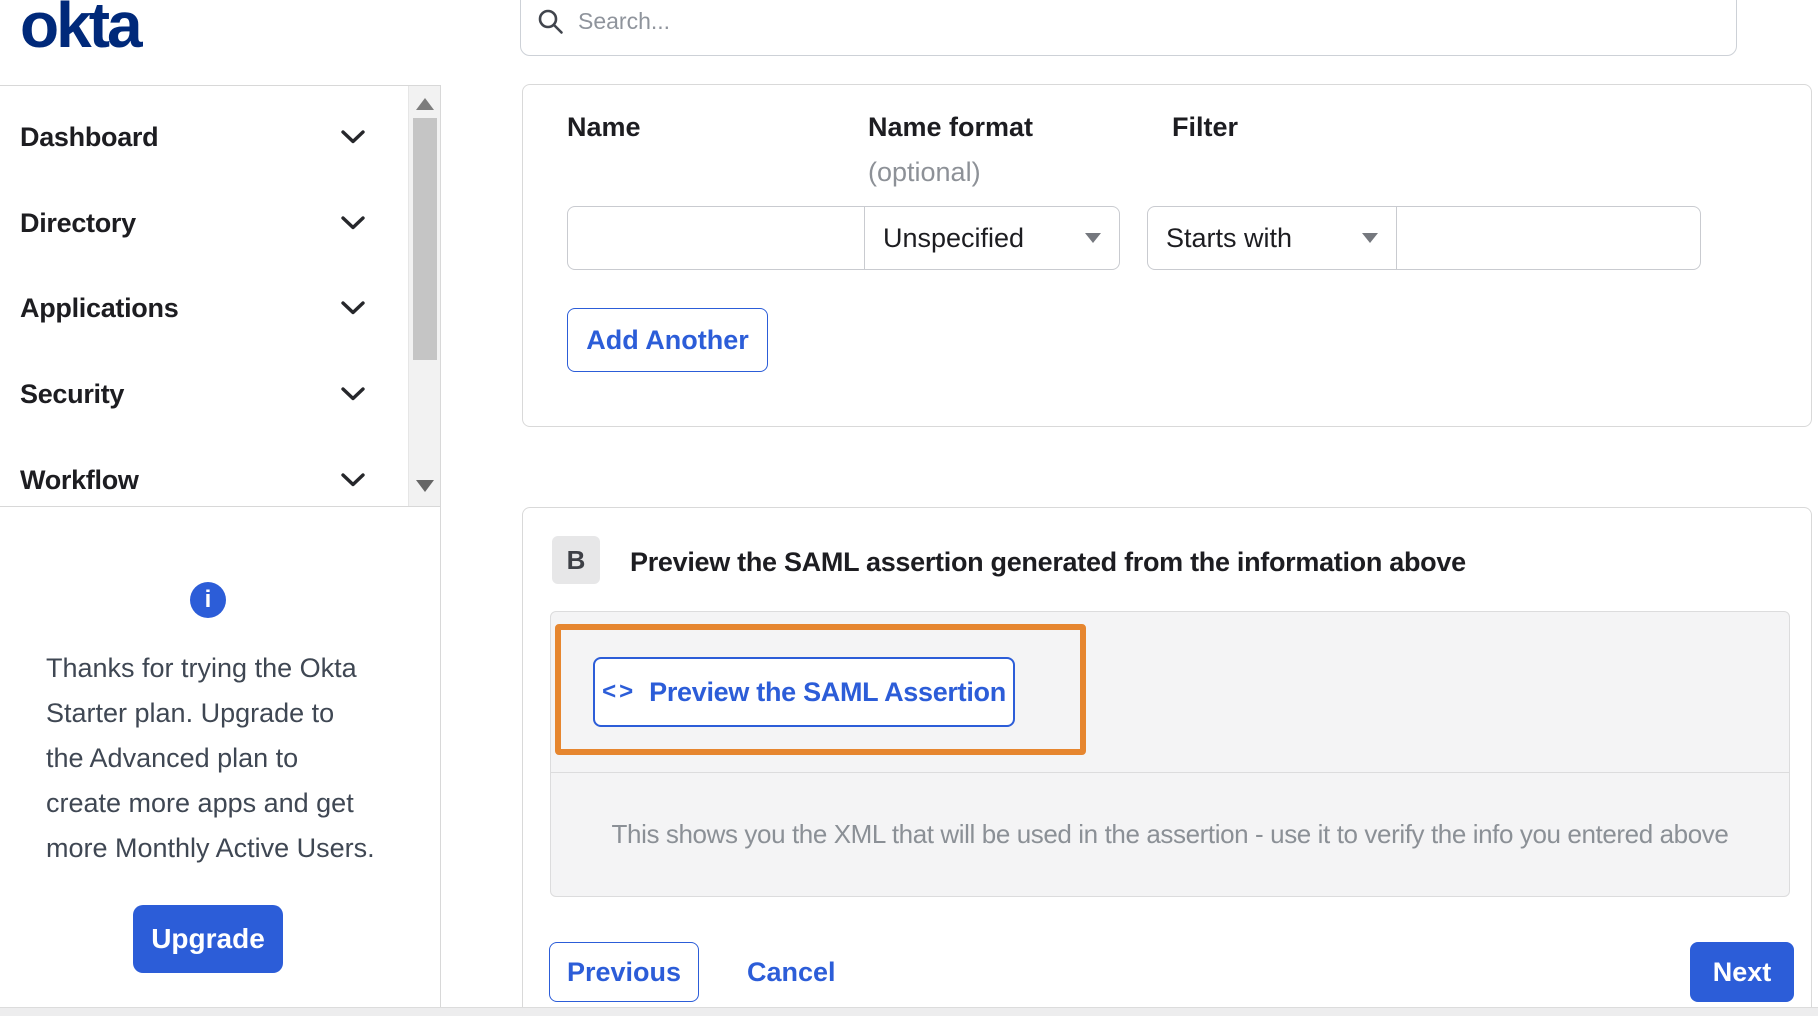  I want to click on sidebar-item-label: Workflow, so click(79, 479).